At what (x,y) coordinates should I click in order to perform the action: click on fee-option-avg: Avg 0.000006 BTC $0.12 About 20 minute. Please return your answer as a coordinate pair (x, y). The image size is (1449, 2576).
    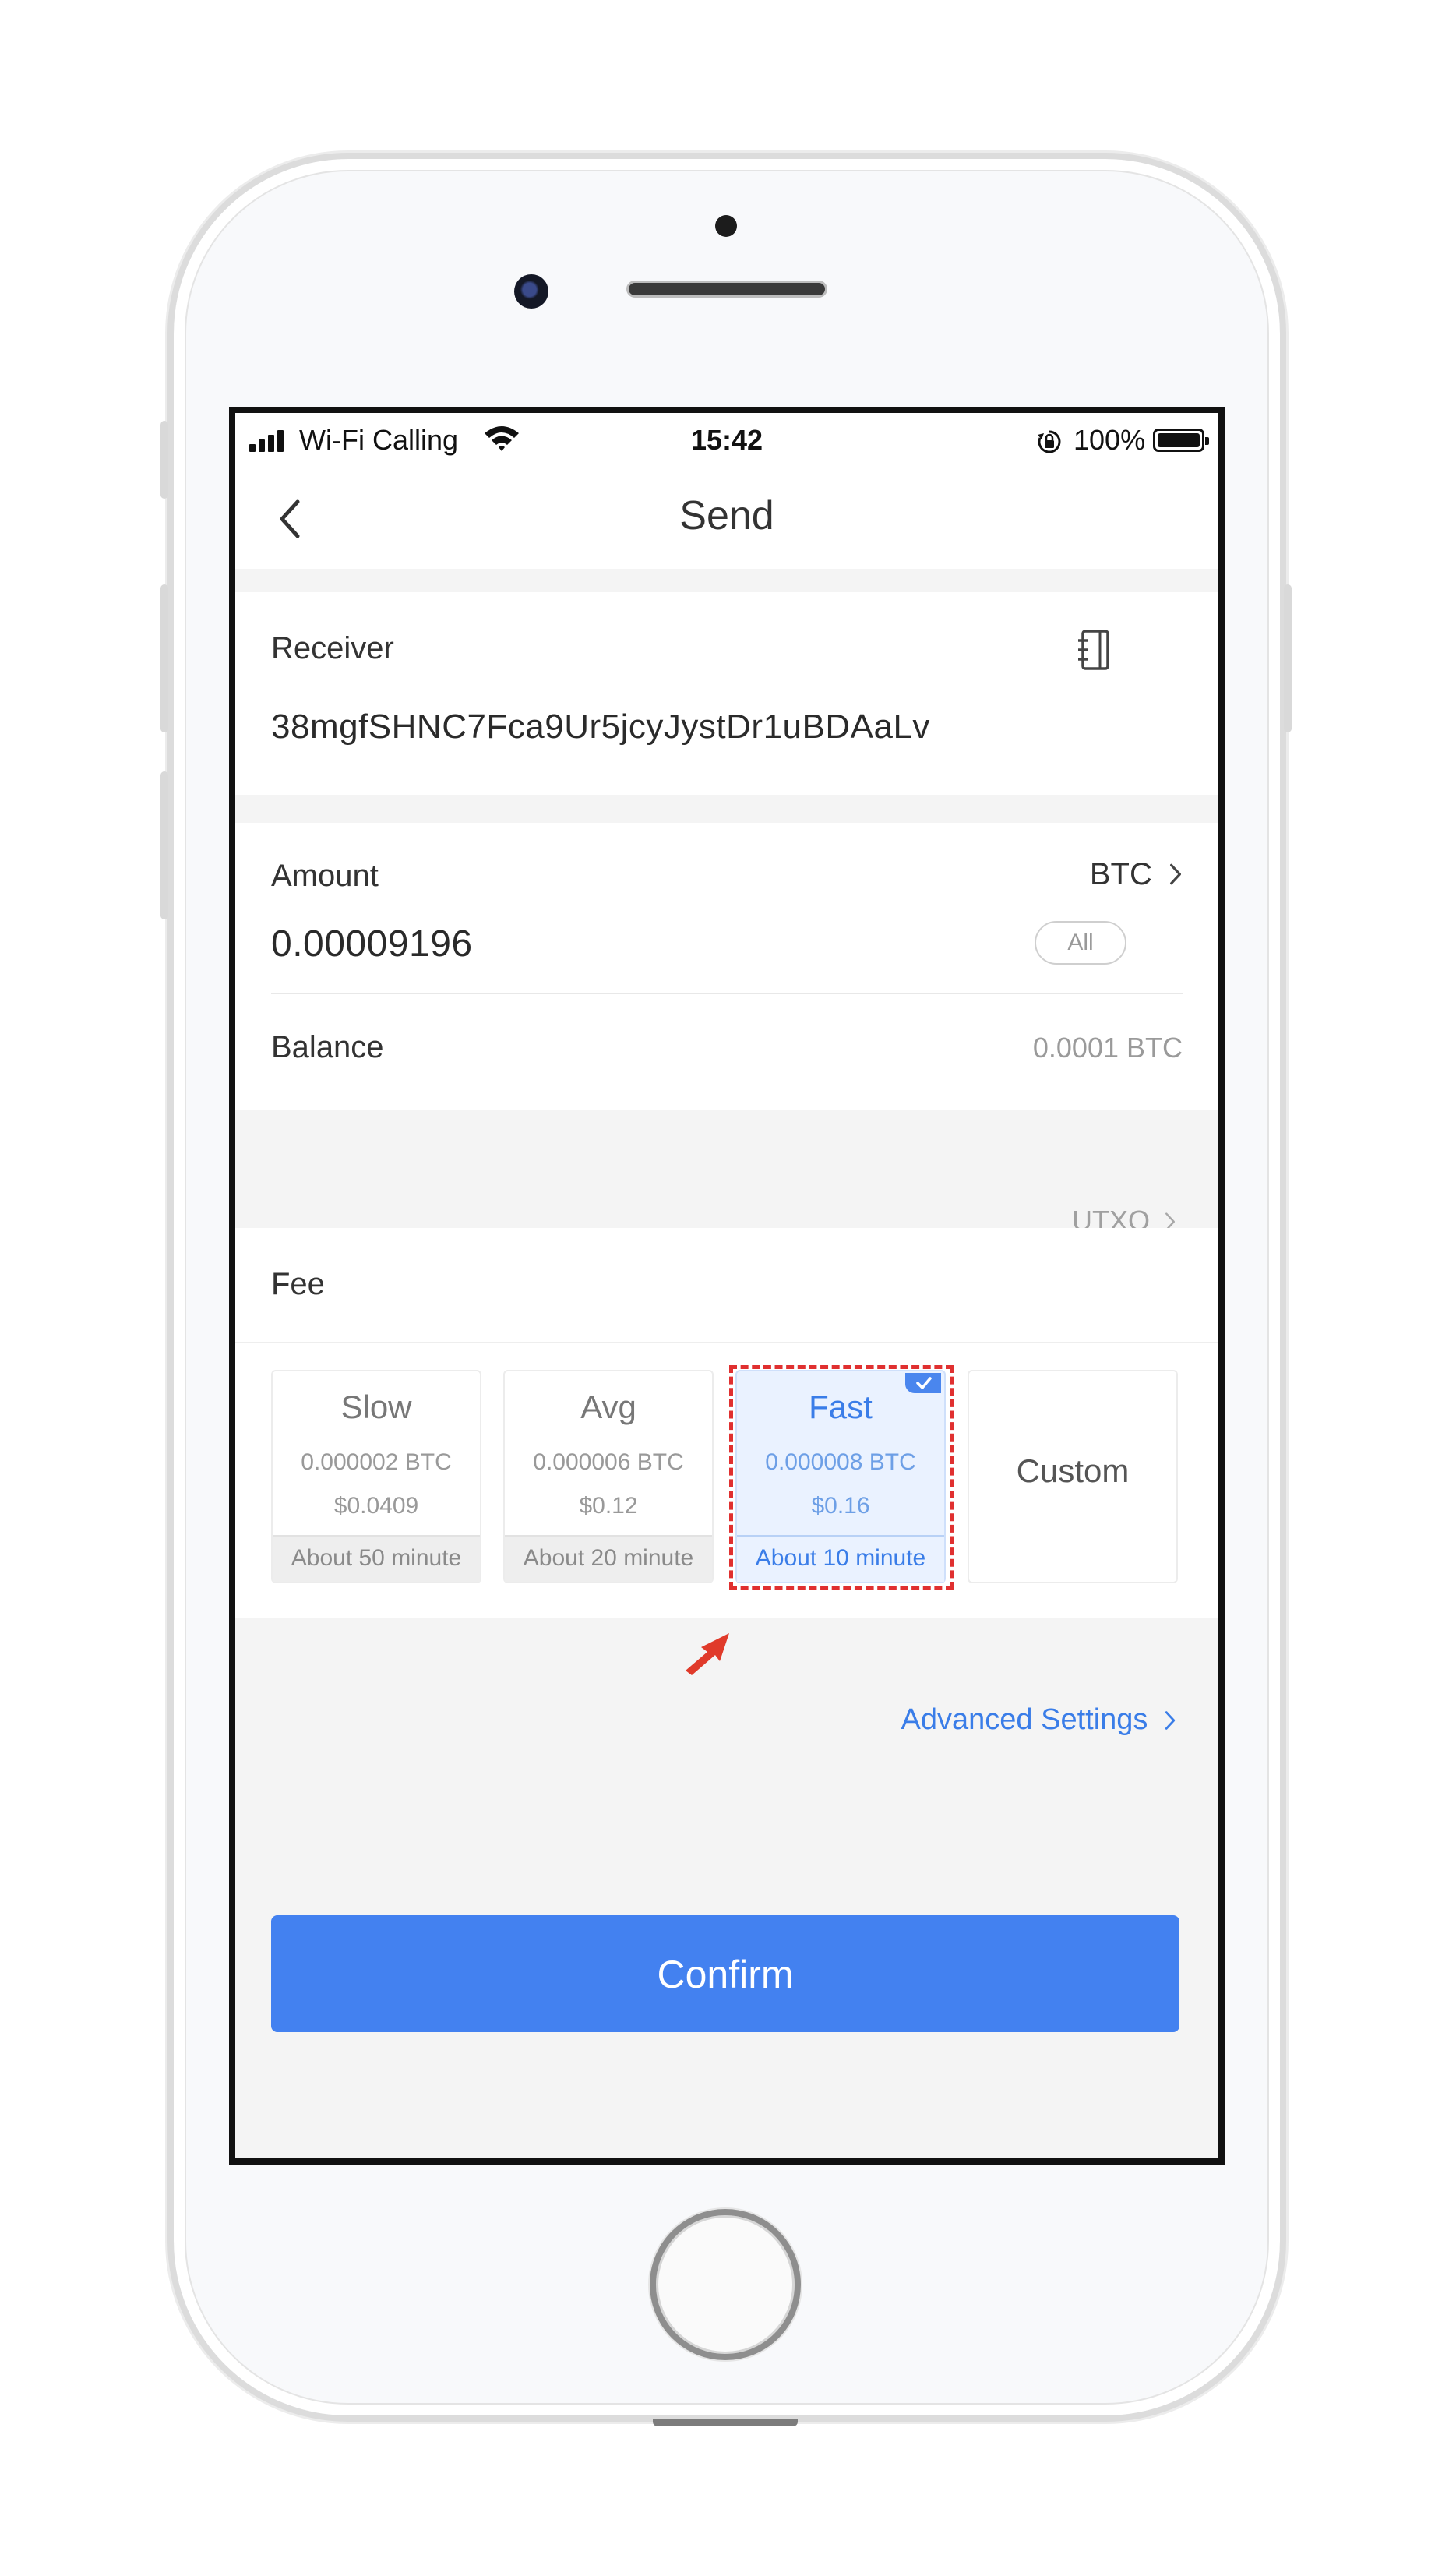
    Looking at the image, I should click on (608, 1476).